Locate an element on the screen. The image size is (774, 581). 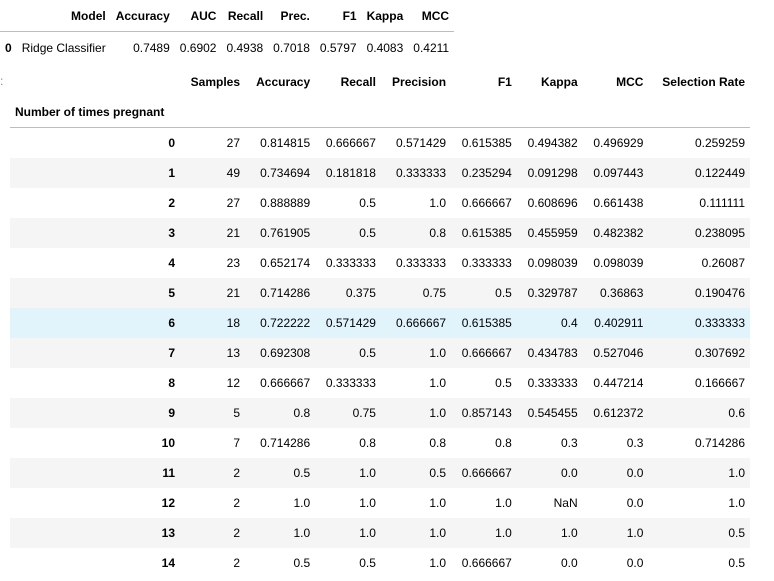
table-cell: 0.7489 is located at coordinates (151, 47).